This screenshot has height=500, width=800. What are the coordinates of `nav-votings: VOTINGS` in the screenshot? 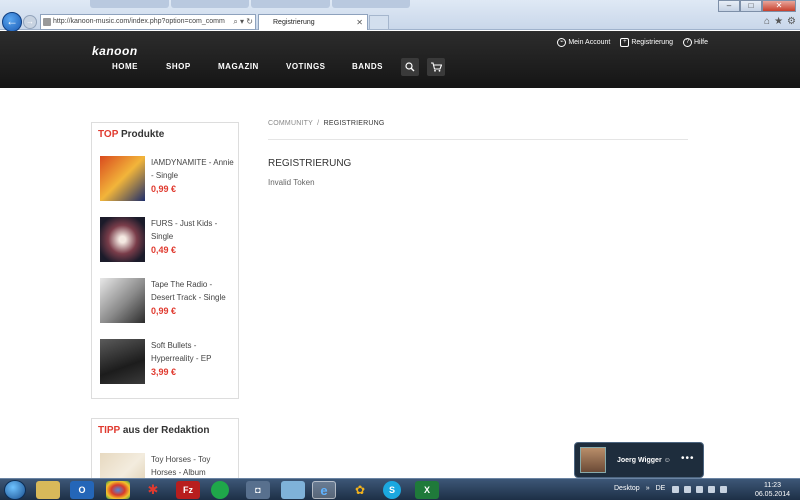 It's located at (319, 66).